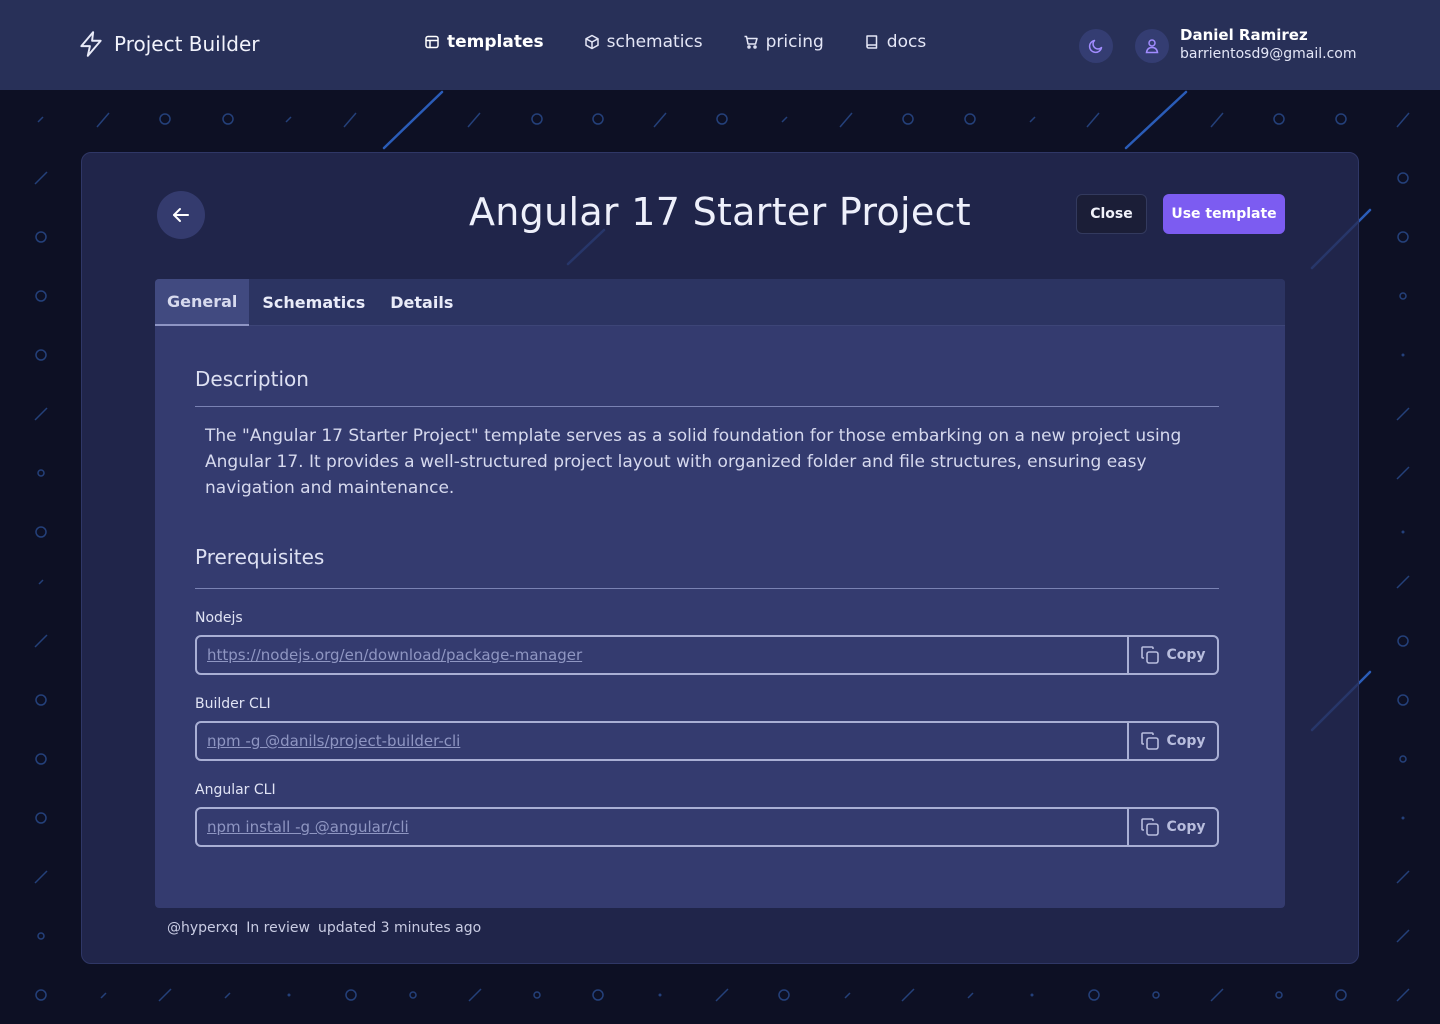  What do you see at coordinates (278, 928) in the screenshot?
I see `status-badge: In review` at bounding box center [278, 928].